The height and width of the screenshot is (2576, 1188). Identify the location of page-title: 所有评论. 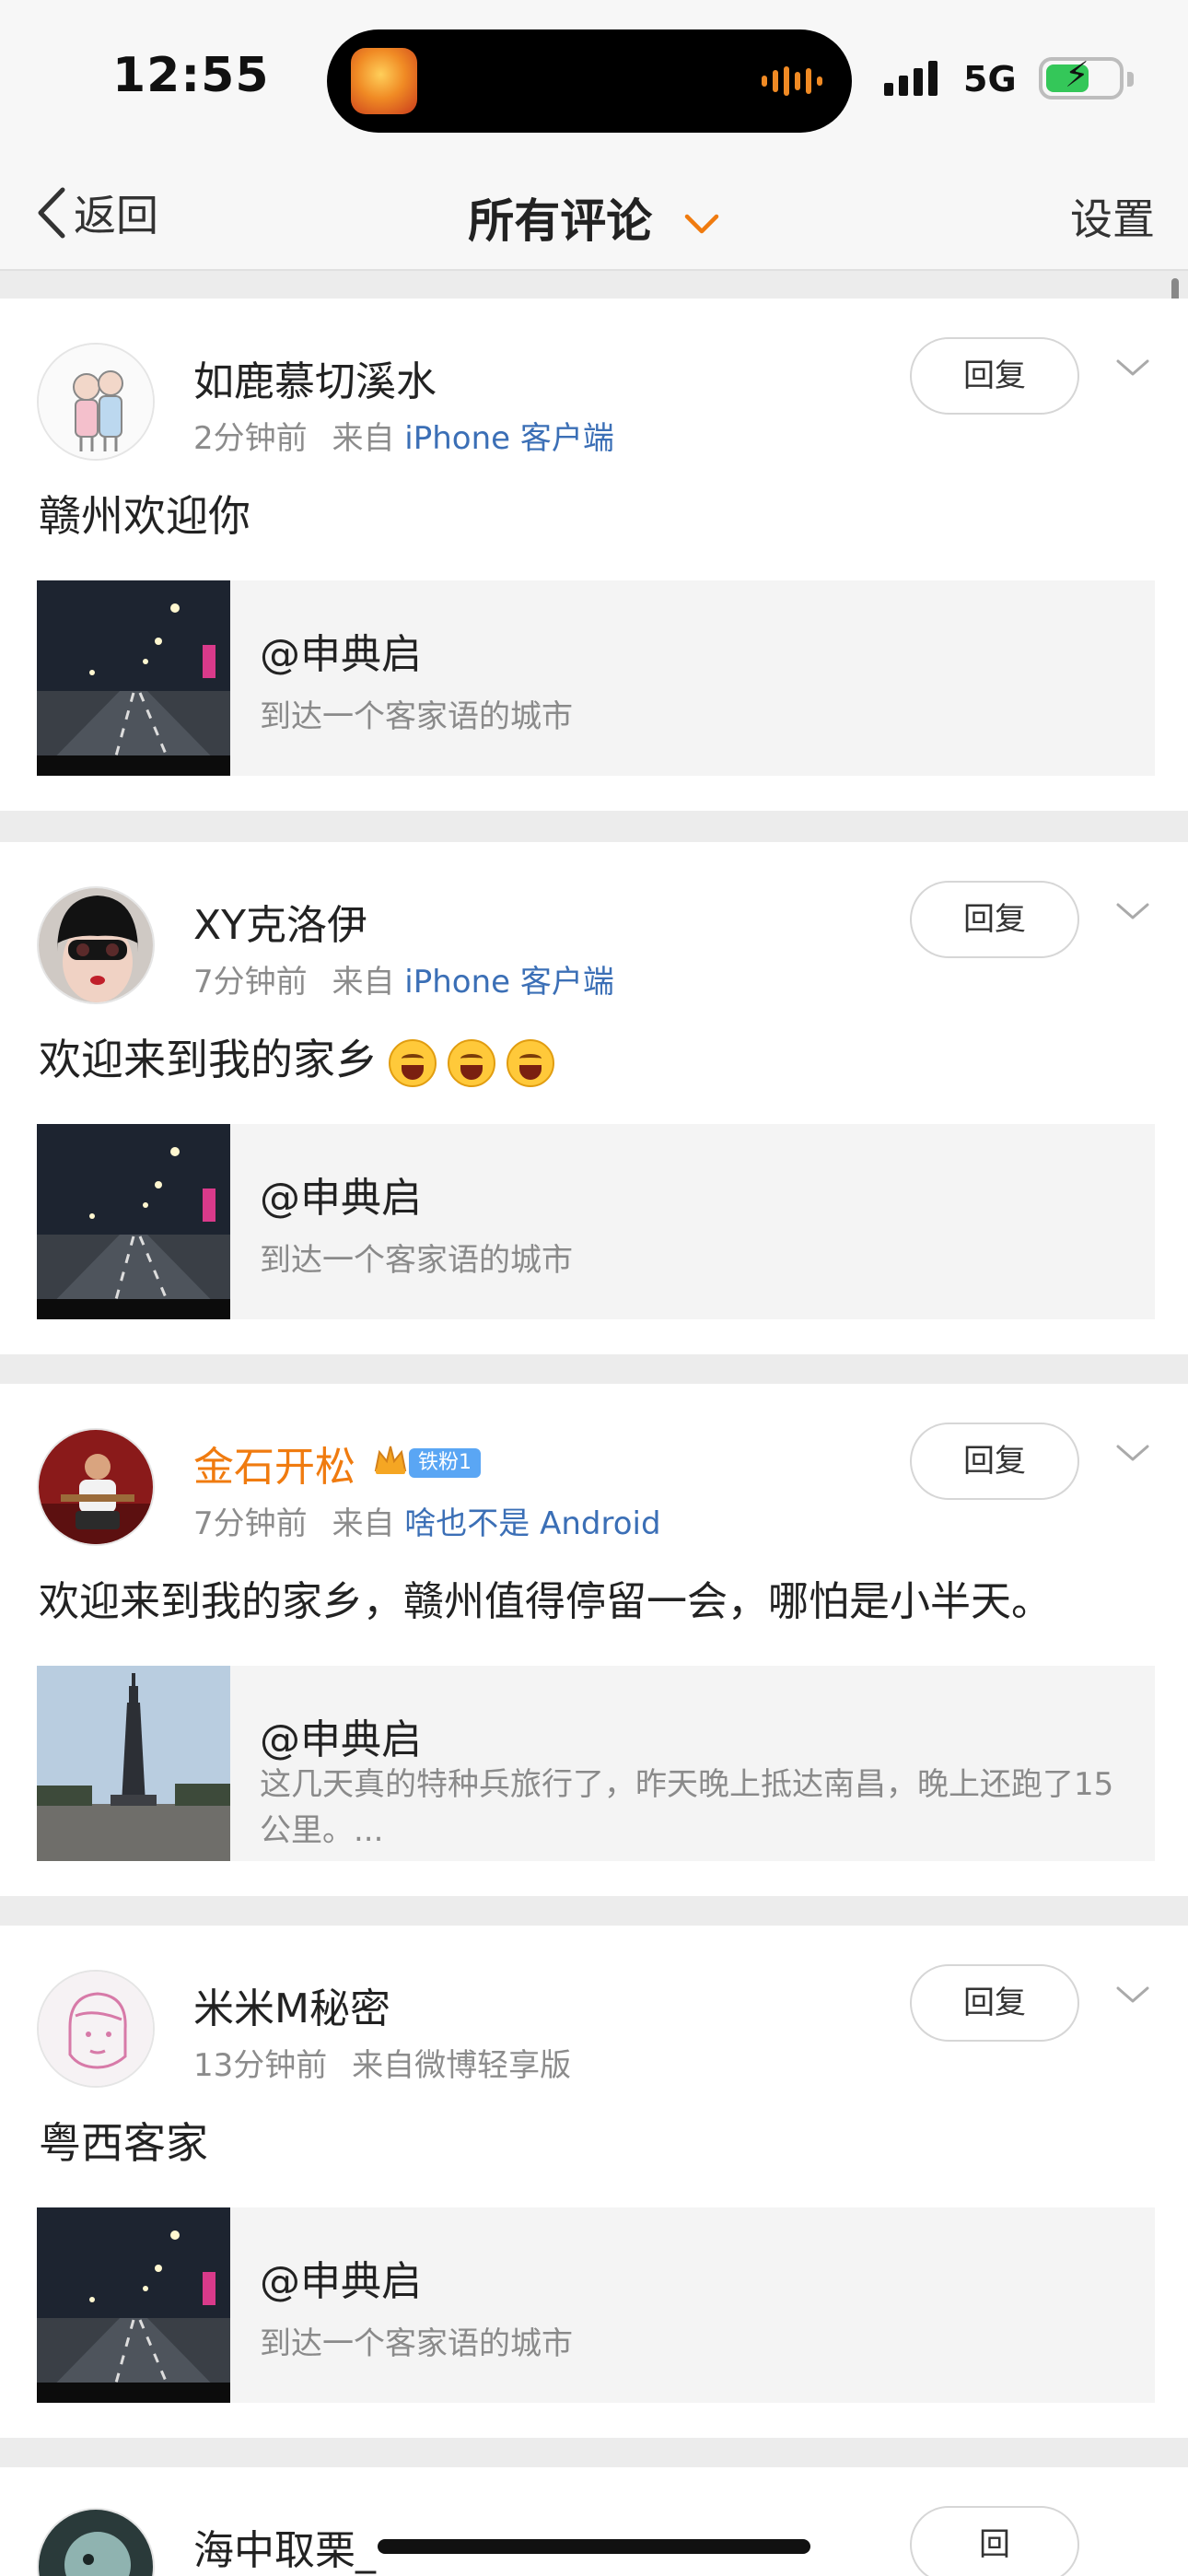
(560, 221).